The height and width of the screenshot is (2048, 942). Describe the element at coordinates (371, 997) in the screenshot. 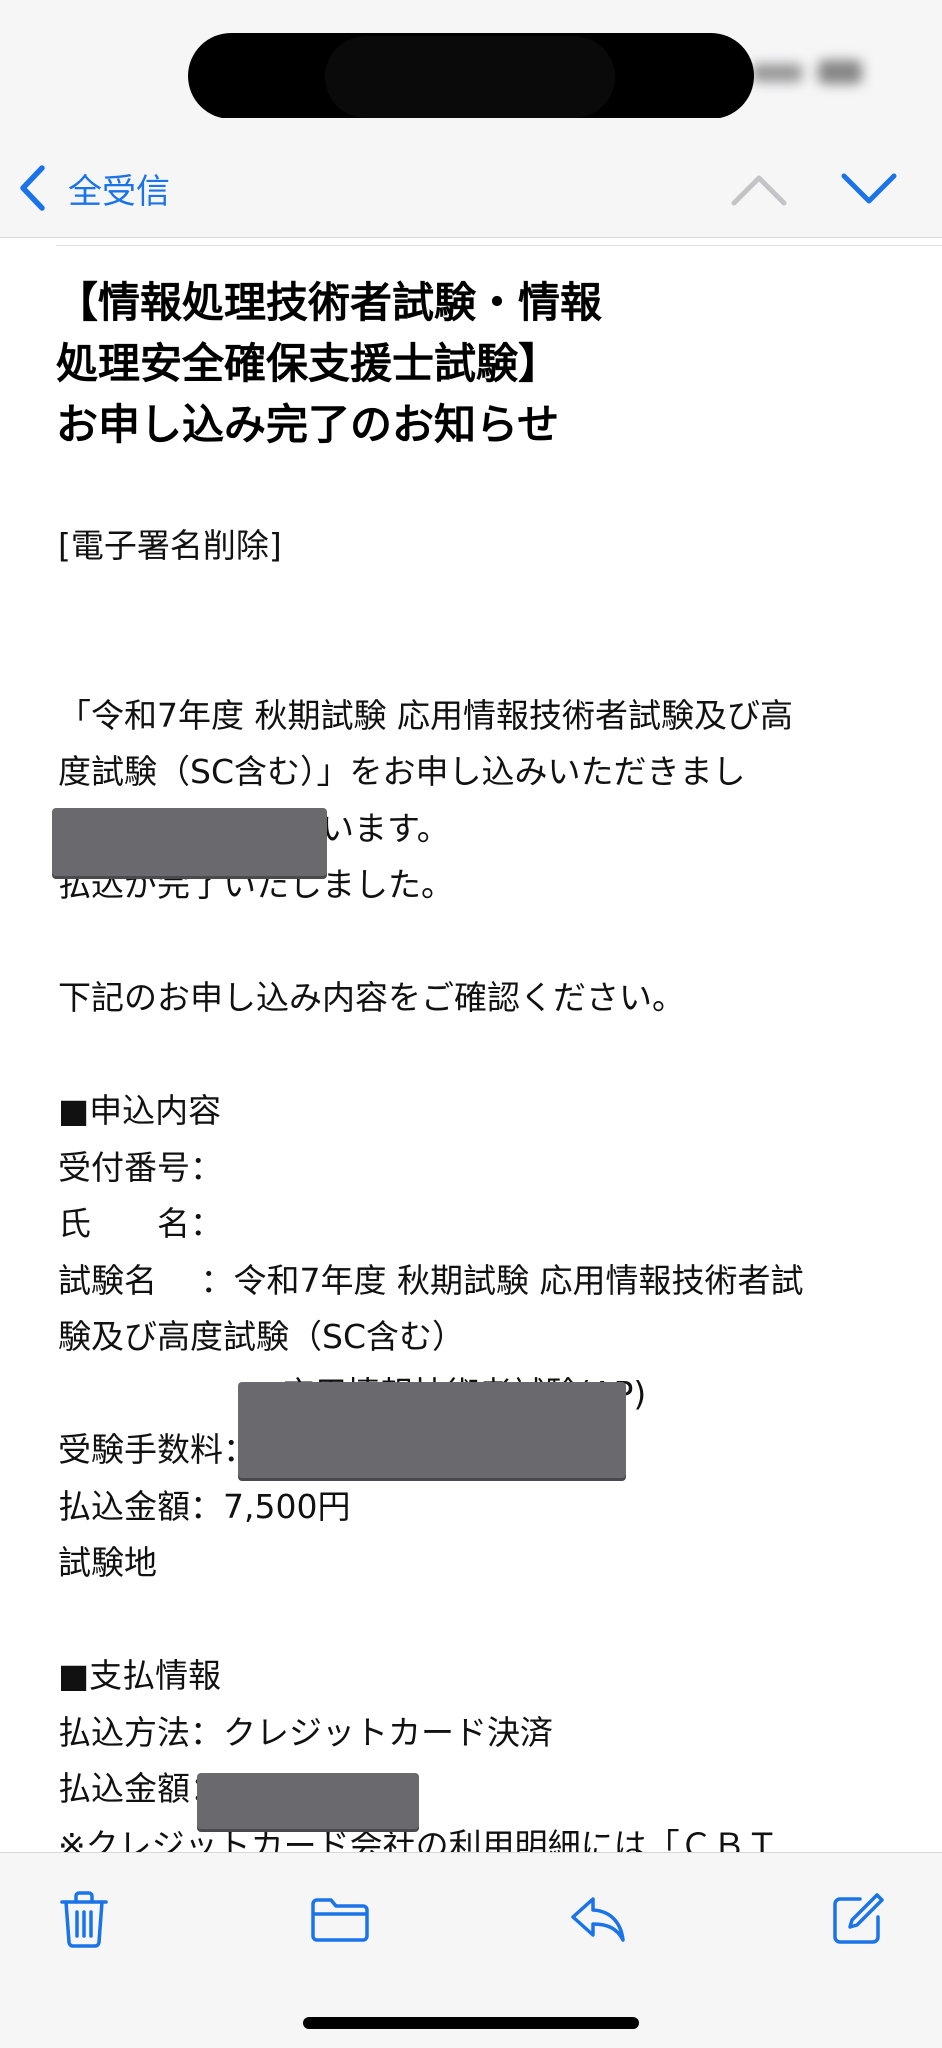

I see `confirm-prompt: 下記のお申し込み内容をご確認ください。` at that location.